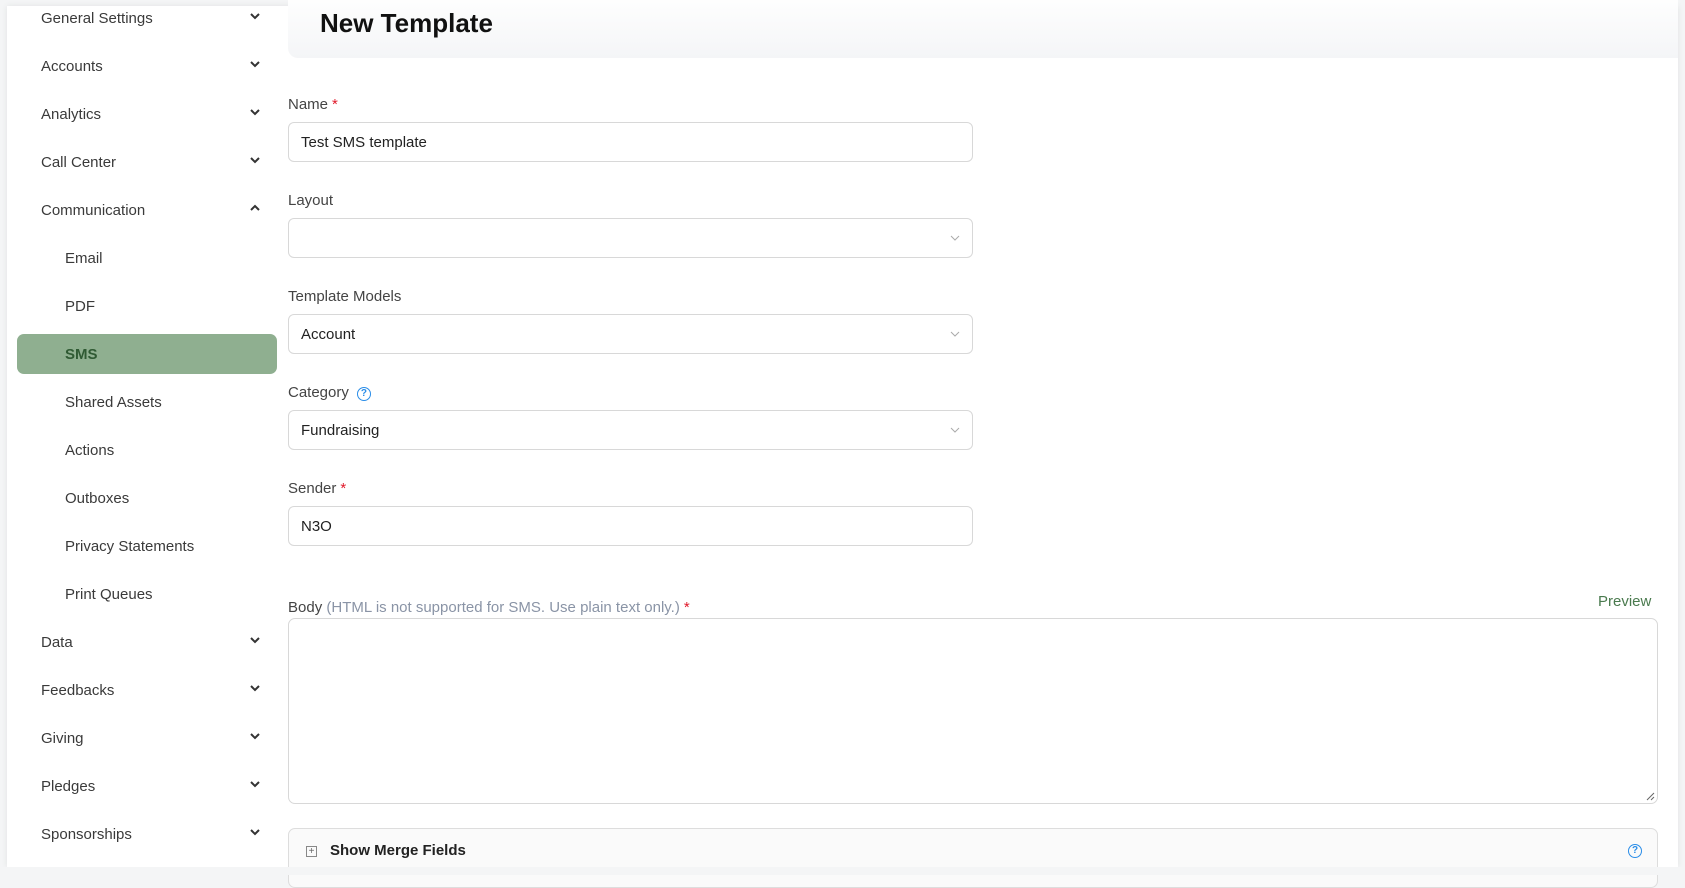 This screenshot has height=888, width=1685. I want to click on sidebar-item-label: Accounts, so click(72, 66).